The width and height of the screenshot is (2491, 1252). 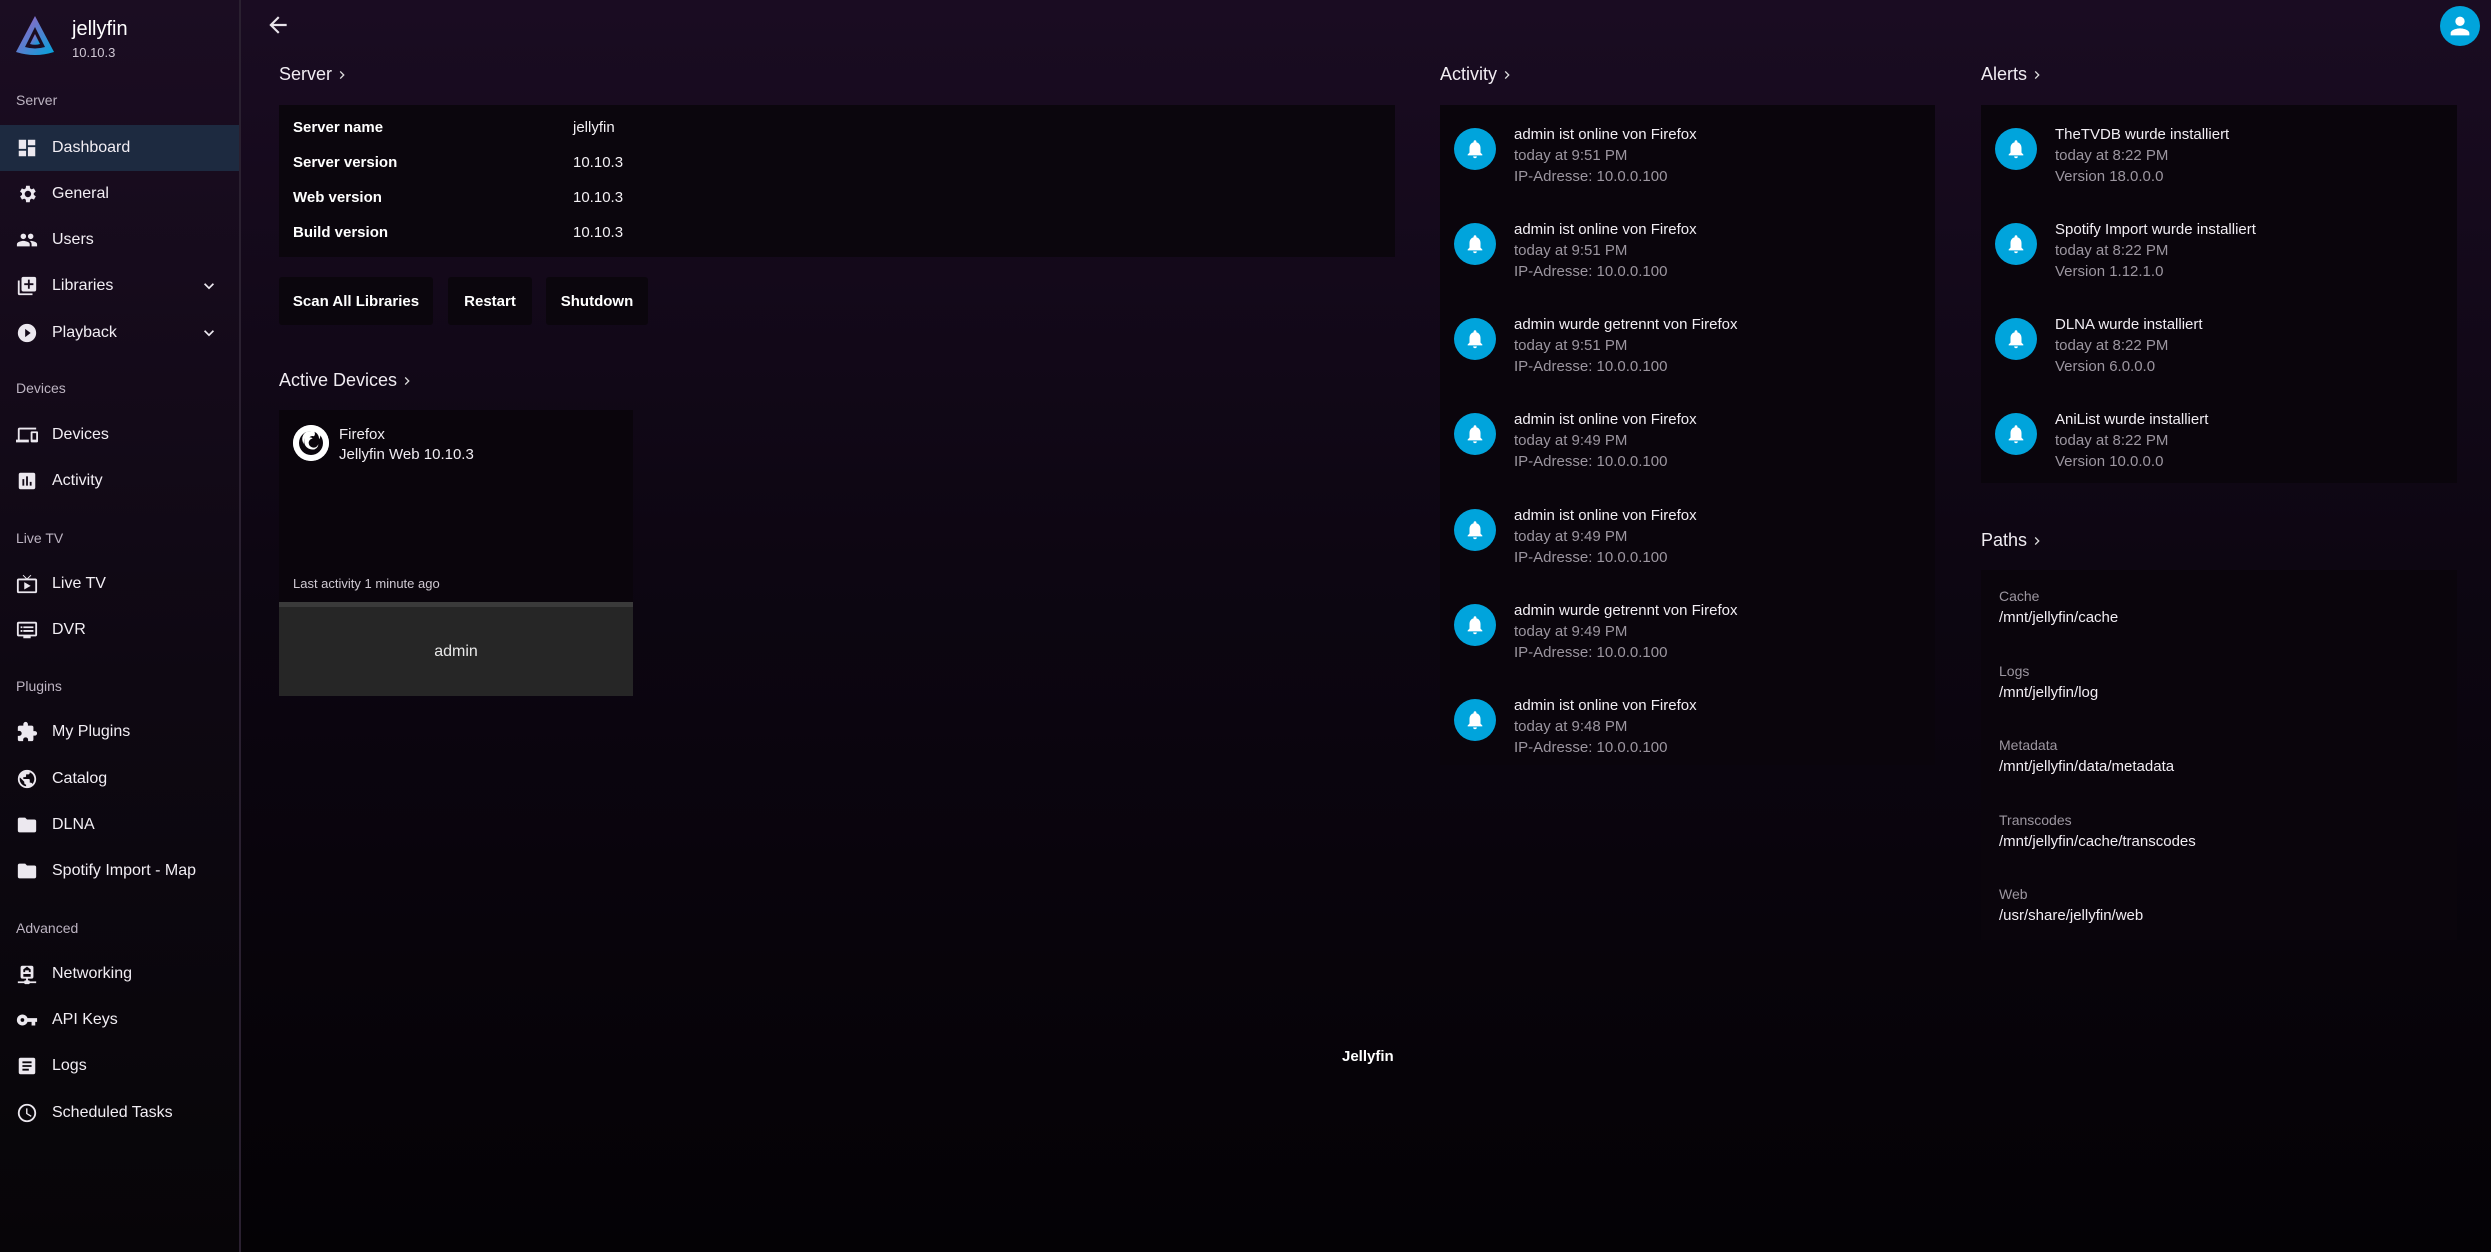 What do you see at coordinates (2142, 134) in the screenshot?
I see `alert-item-title: TheTVDB wurde installiert` at bounding box center [2142, 134].